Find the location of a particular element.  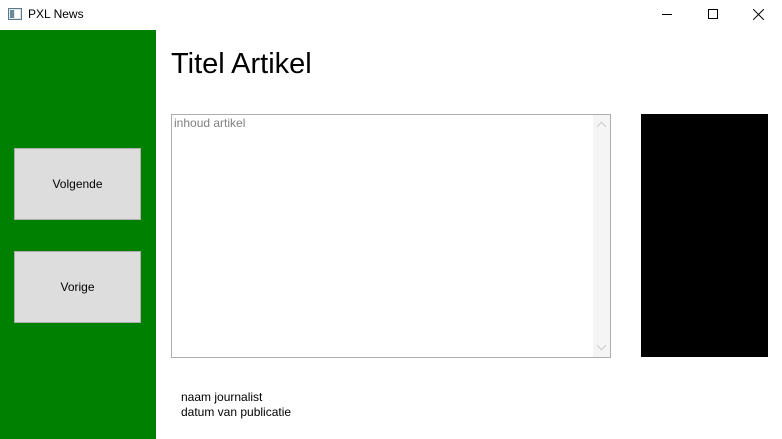

previous-button: Vorige is located at coordinates (77, 287).